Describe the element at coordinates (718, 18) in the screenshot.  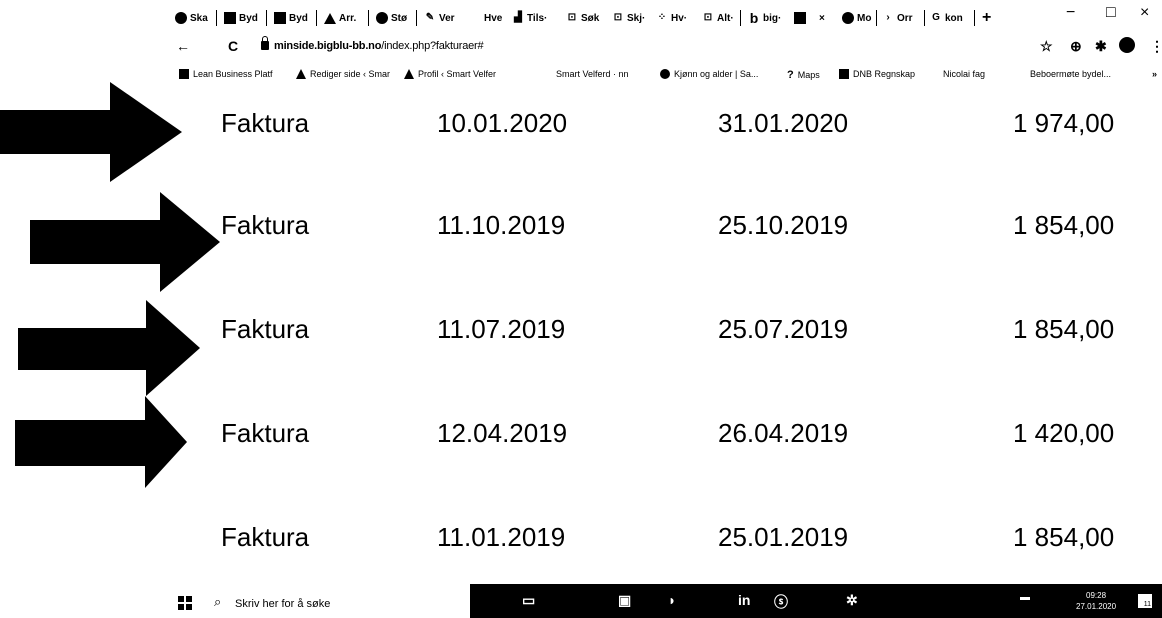
I see `tab-12: ⊡ Alt·` at that location.